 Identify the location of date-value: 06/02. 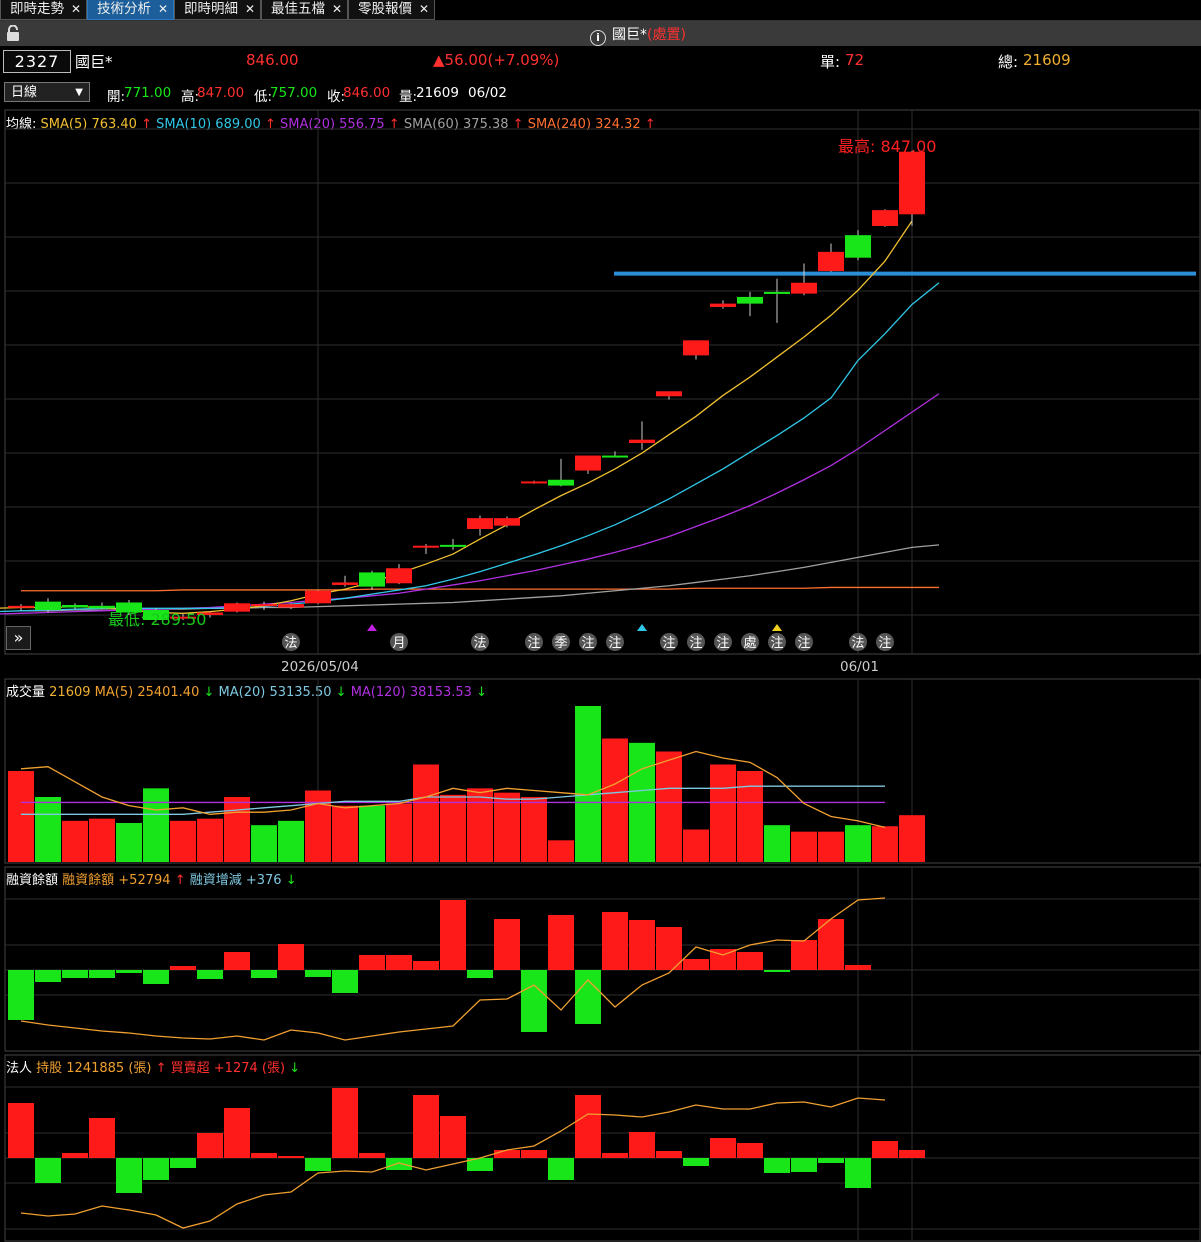
(487, 93).